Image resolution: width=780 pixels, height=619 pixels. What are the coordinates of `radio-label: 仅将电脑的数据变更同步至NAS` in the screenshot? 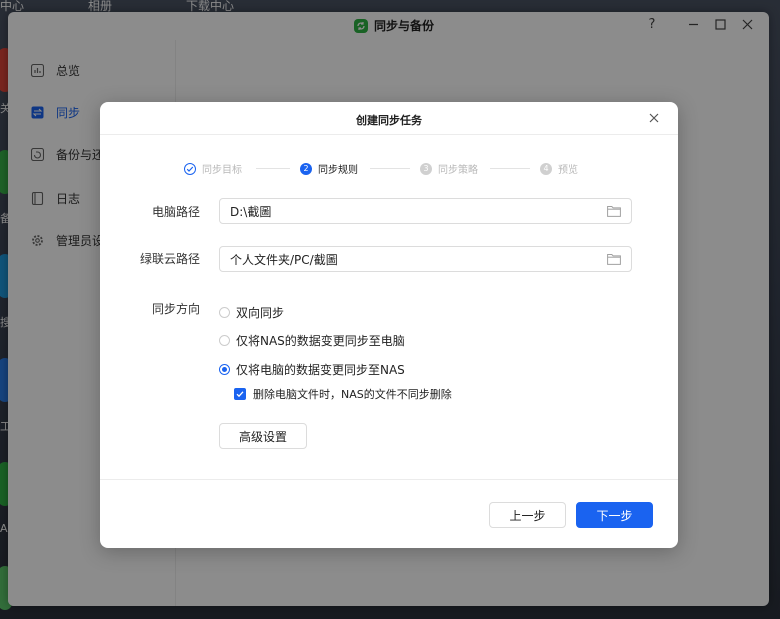 It's located at (320, 370).